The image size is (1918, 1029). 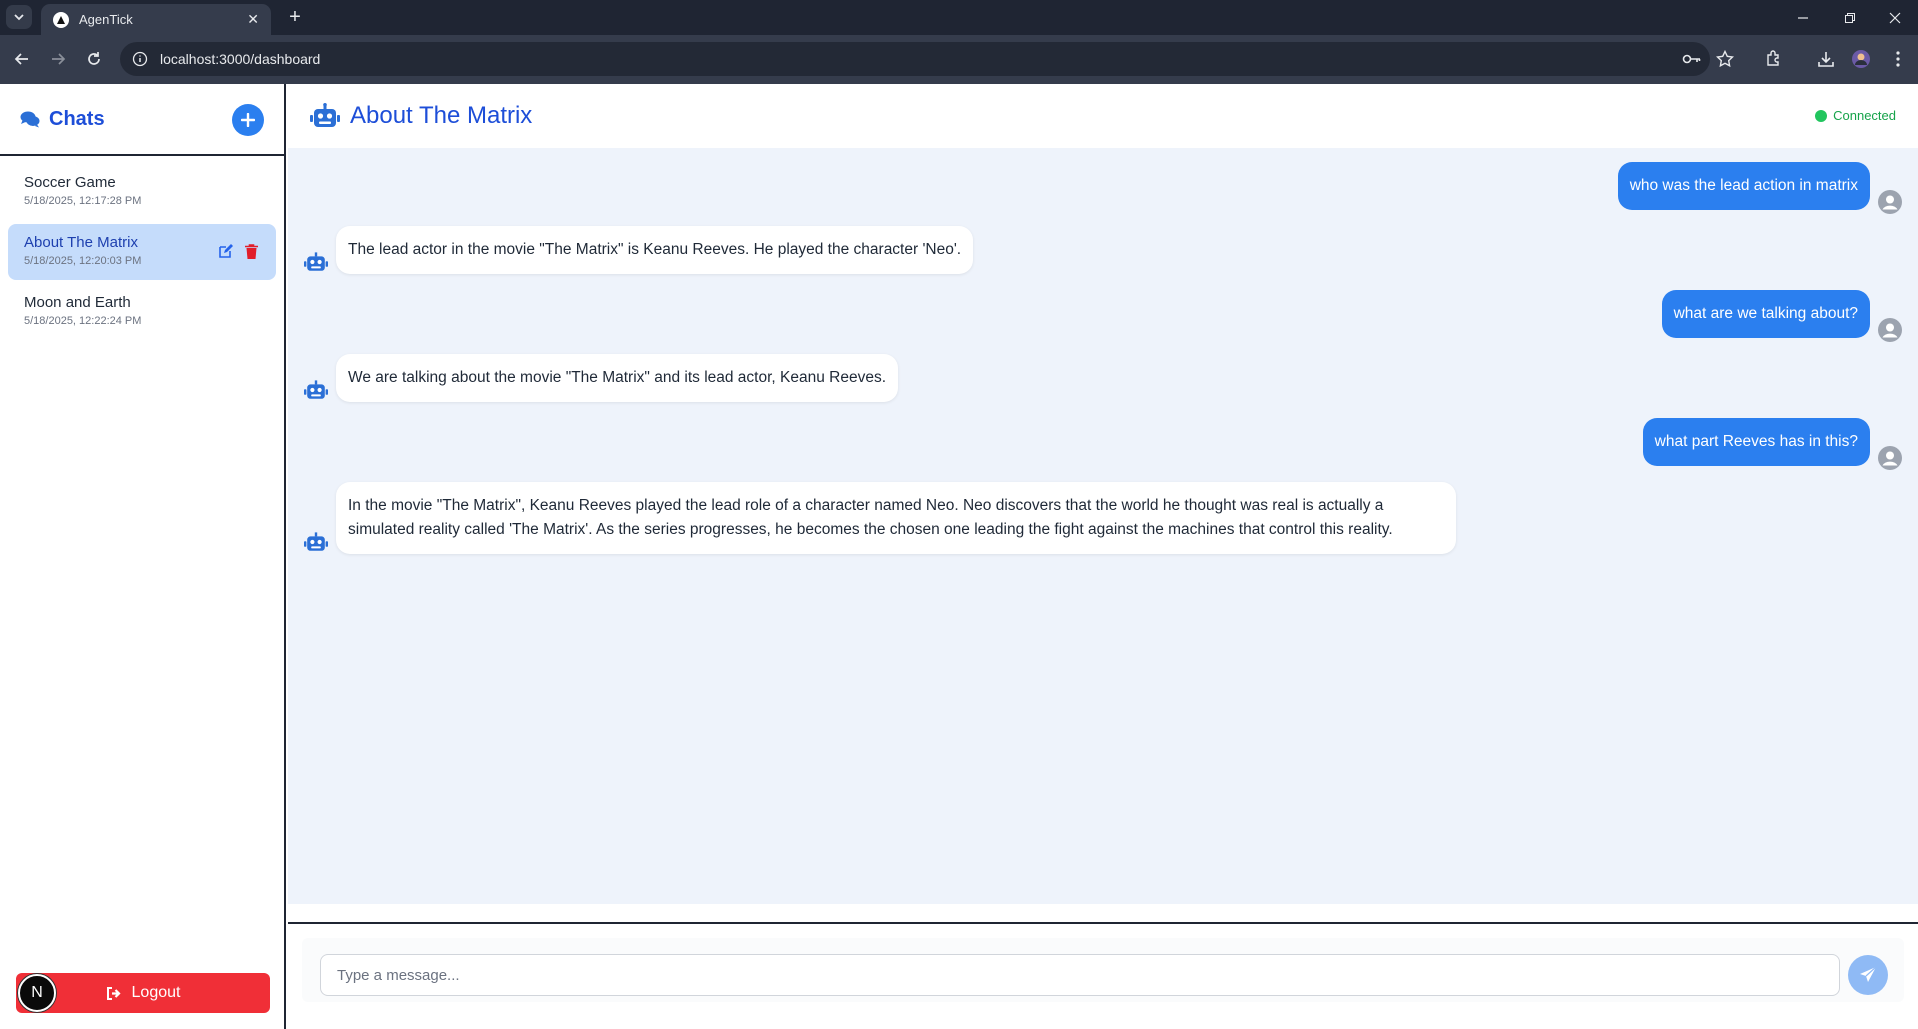 What do you see at coordinates (1774, 59) in the screenshot?
I see `extensions-icon` at bounding box center [1774, 59].